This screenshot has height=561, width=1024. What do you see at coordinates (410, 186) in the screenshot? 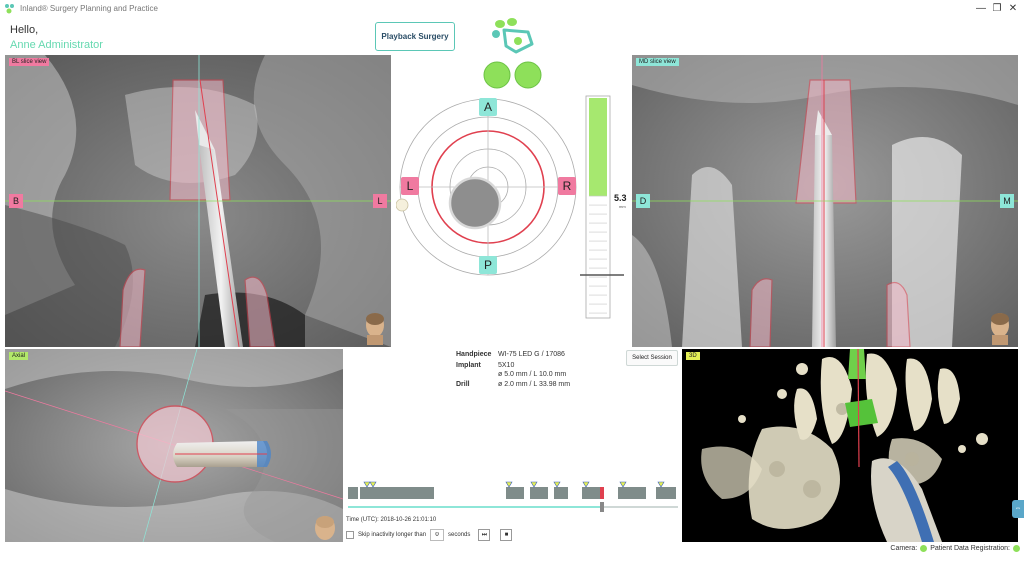
I see `compass-left-label: L` at bounding box center [410, 186].